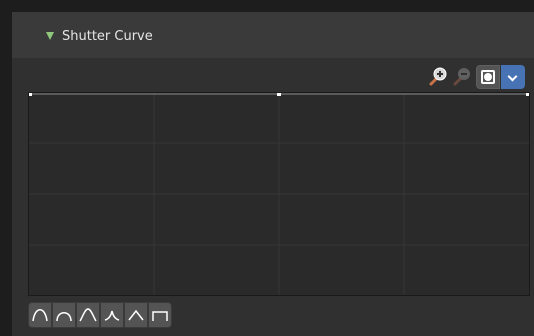 This screenshot has height=336, width=534. I want to click on preset-sphere-button, so click(64, 315).